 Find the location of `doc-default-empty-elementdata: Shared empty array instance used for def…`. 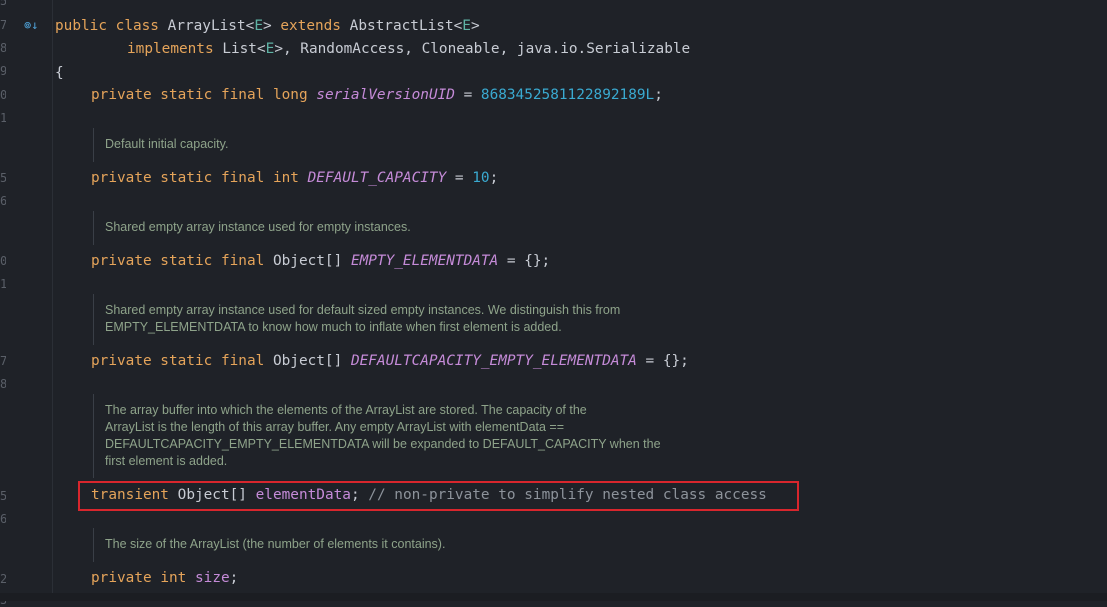

doc-default-empty-elementdata: Shared empty array instance used for def… is located at coordinates (356, 319).